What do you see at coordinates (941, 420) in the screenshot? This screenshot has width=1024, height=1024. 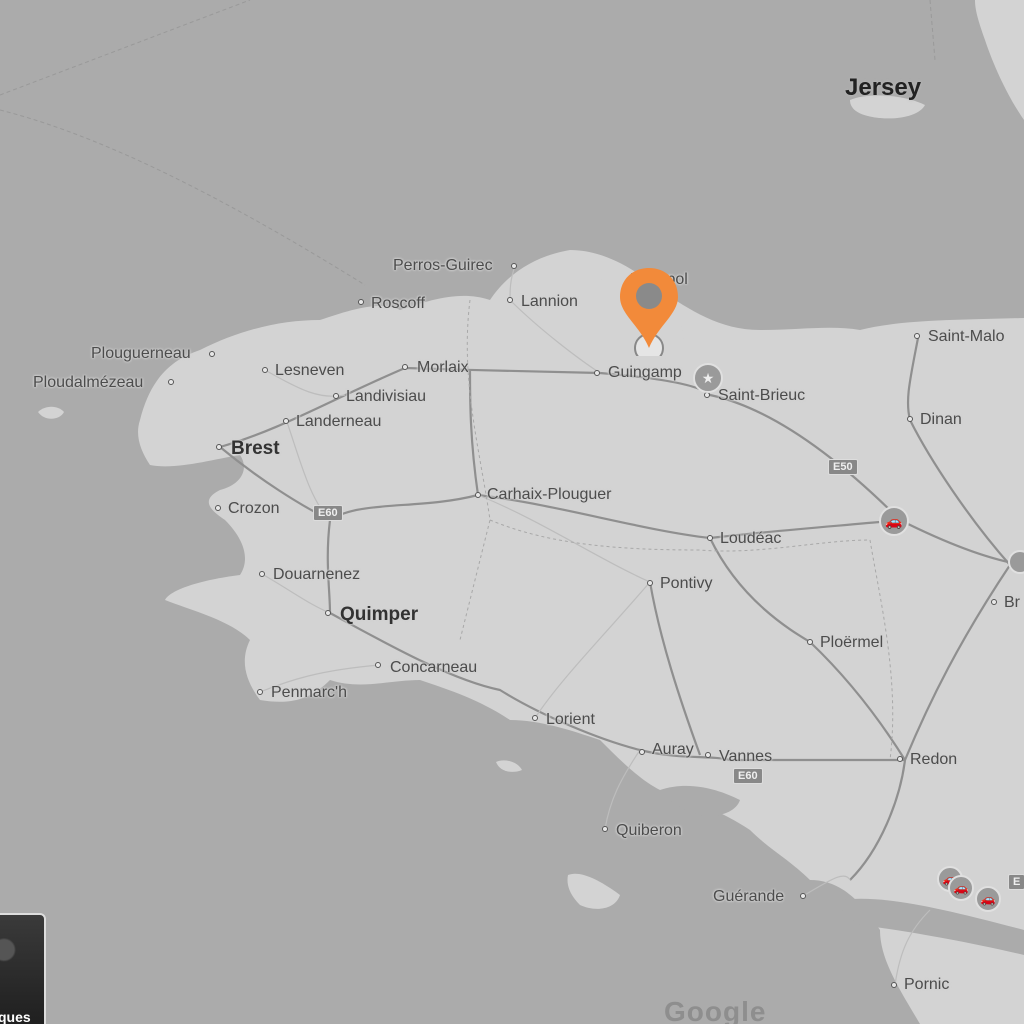 I see `city-label-dinan: Dinan` at bounding box center [941, 420].